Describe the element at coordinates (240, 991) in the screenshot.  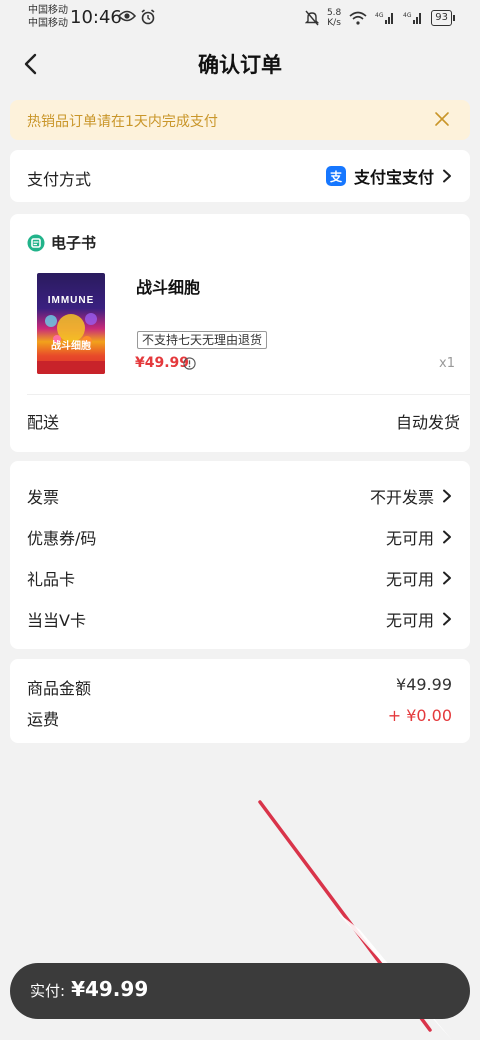
I see `checkout-bar: 实付: ¥49.99` at that location.